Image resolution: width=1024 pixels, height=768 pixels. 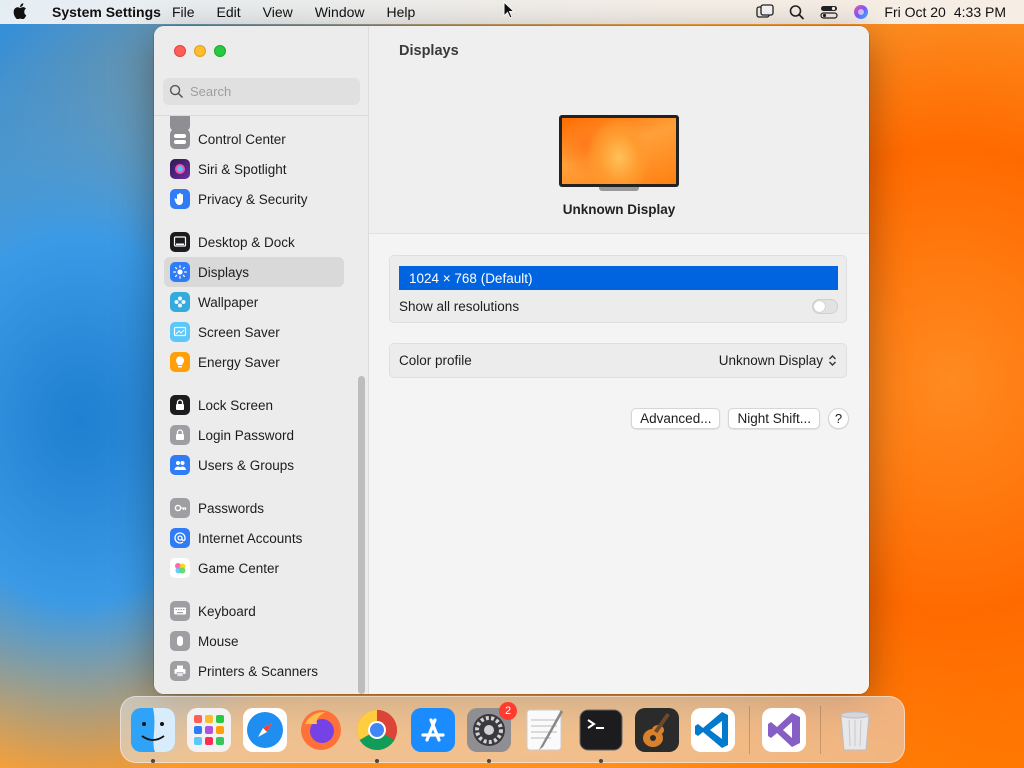 What do you see at coordinates (153, 729) in the screenshot?
I see `finder-icon` at bounding box center [153, 729].